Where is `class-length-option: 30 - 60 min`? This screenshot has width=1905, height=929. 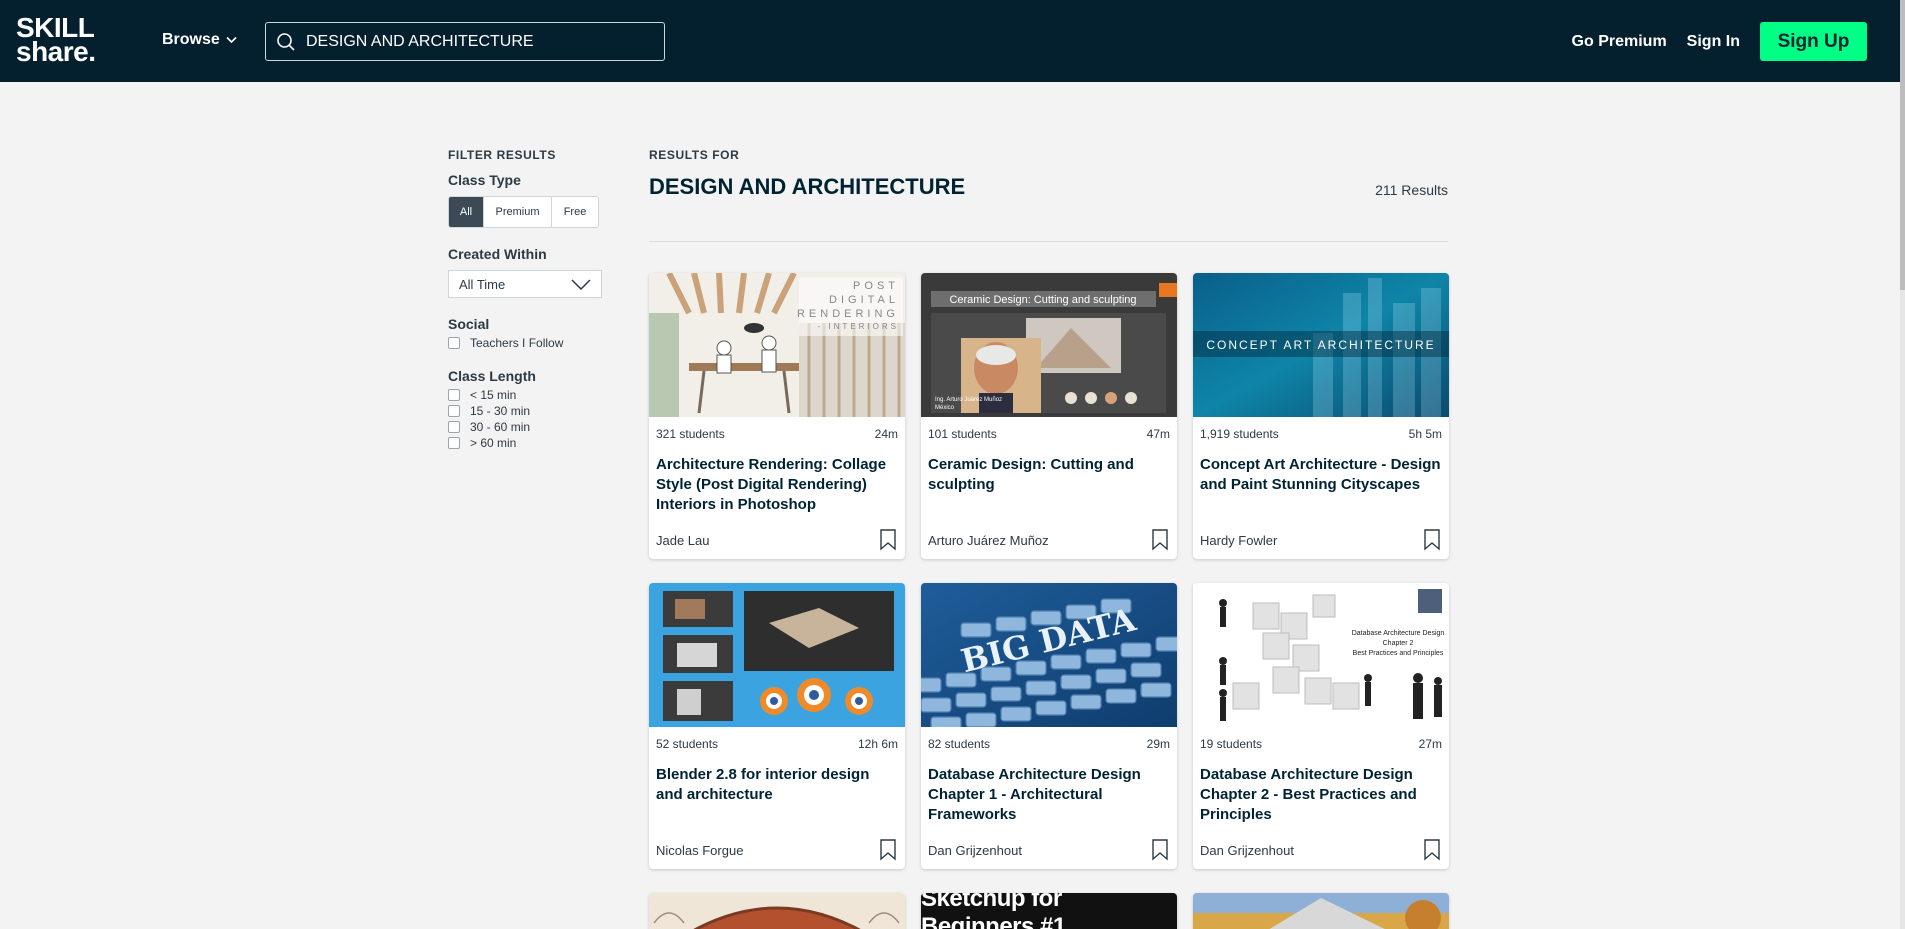
class-length-option: 30 - 60 min is located at coordinates (533, 427).